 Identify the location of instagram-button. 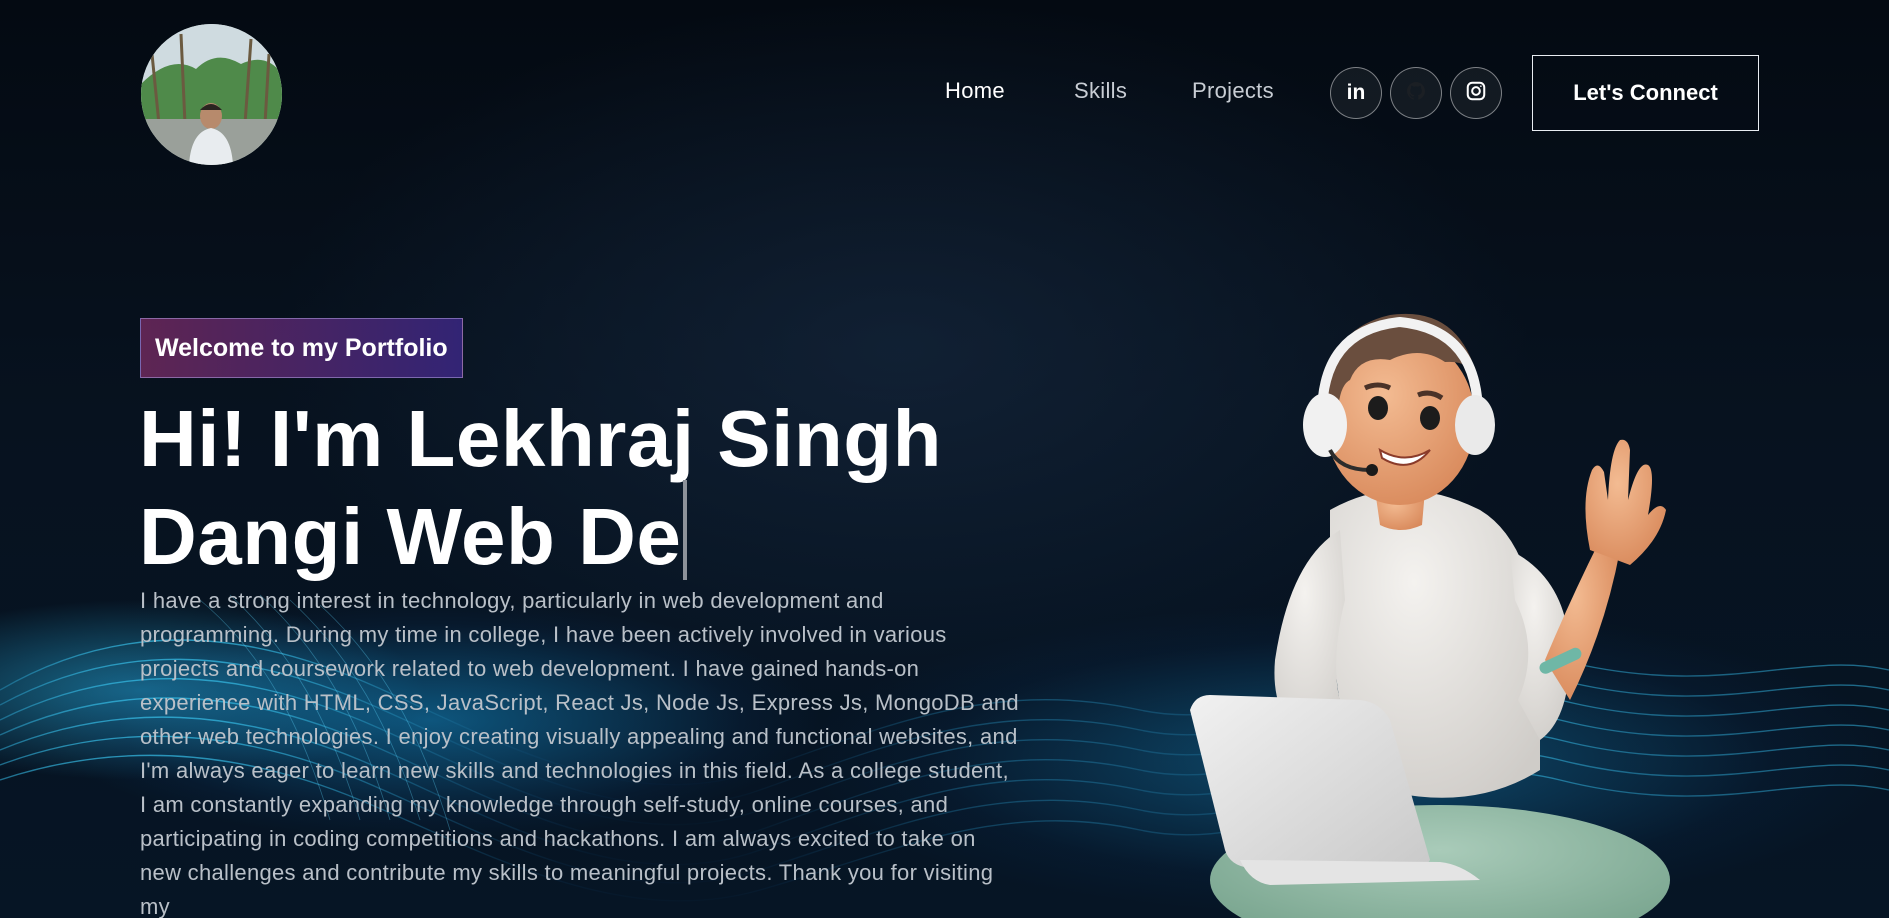
(1476, 93).